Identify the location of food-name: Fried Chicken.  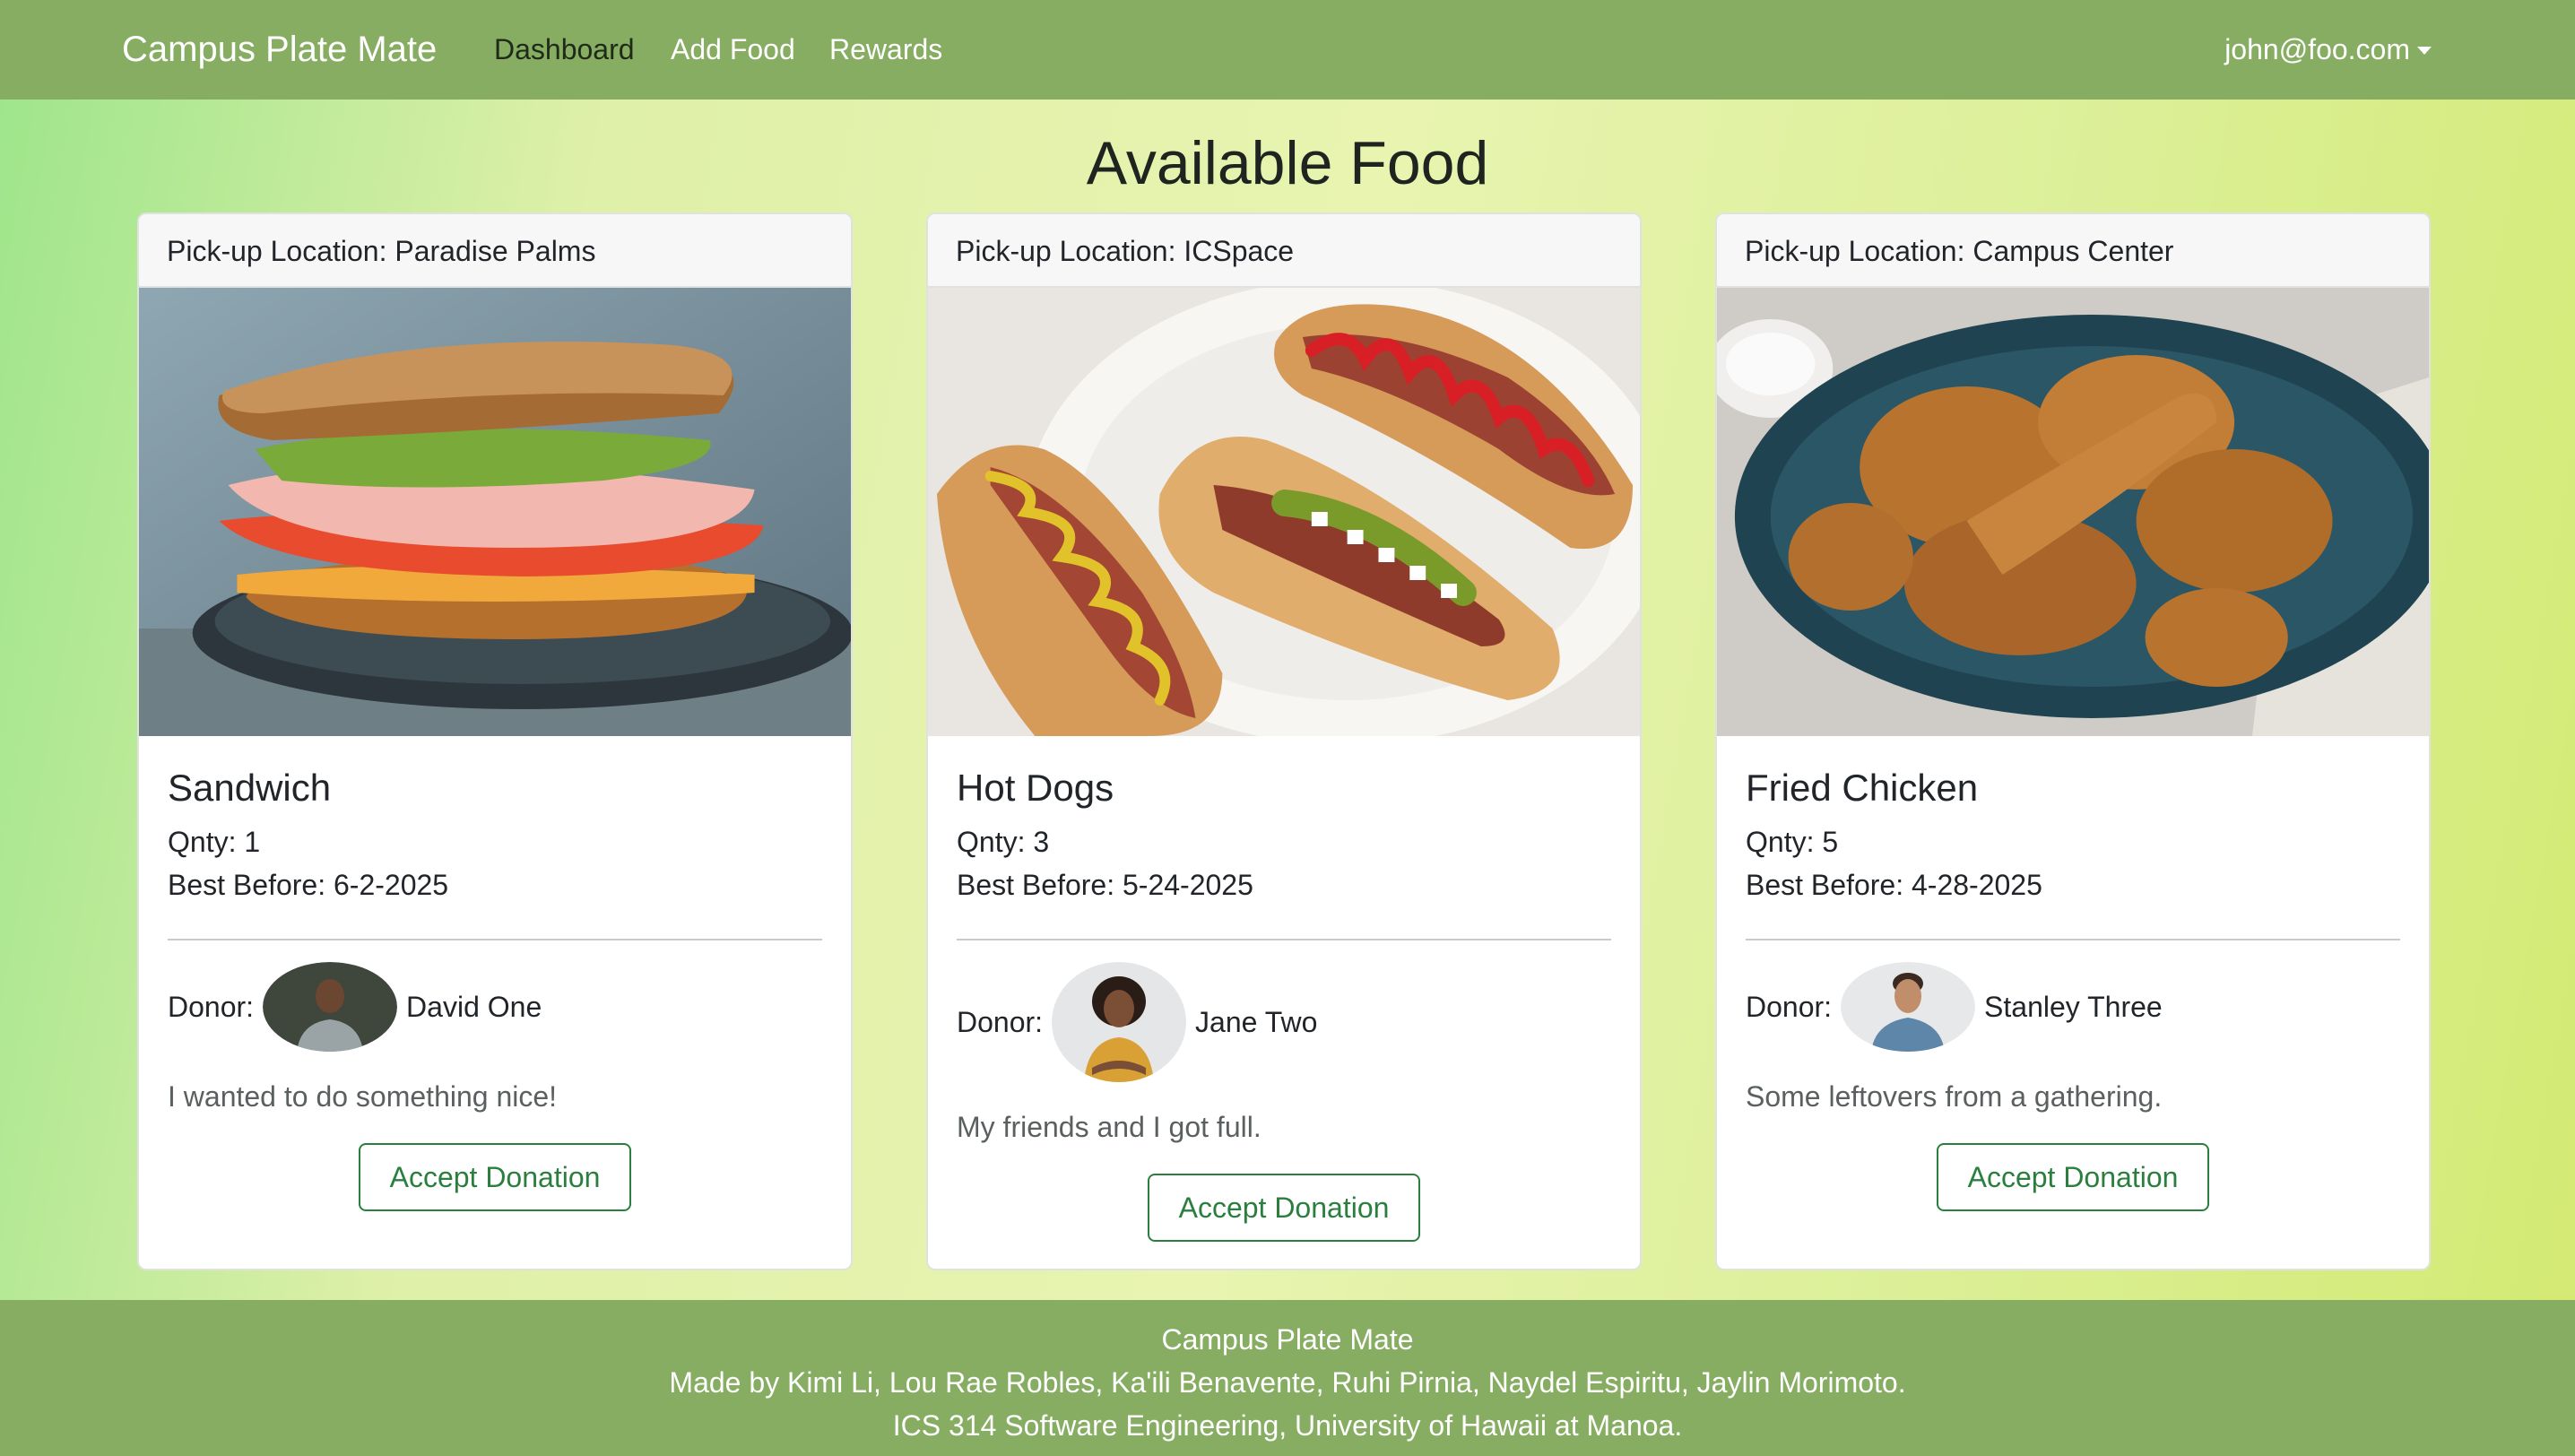
(1862, 788).